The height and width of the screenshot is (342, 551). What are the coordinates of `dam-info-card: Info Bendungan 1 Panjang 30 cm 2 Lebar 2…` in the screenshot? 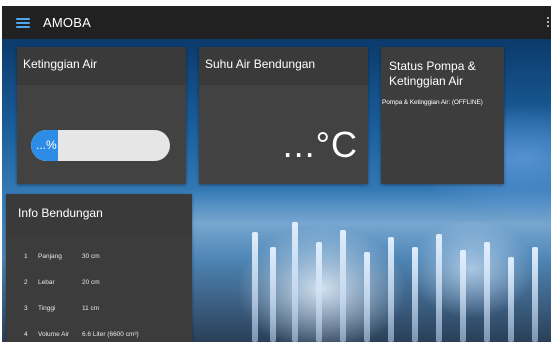 It's located at (99, 268).